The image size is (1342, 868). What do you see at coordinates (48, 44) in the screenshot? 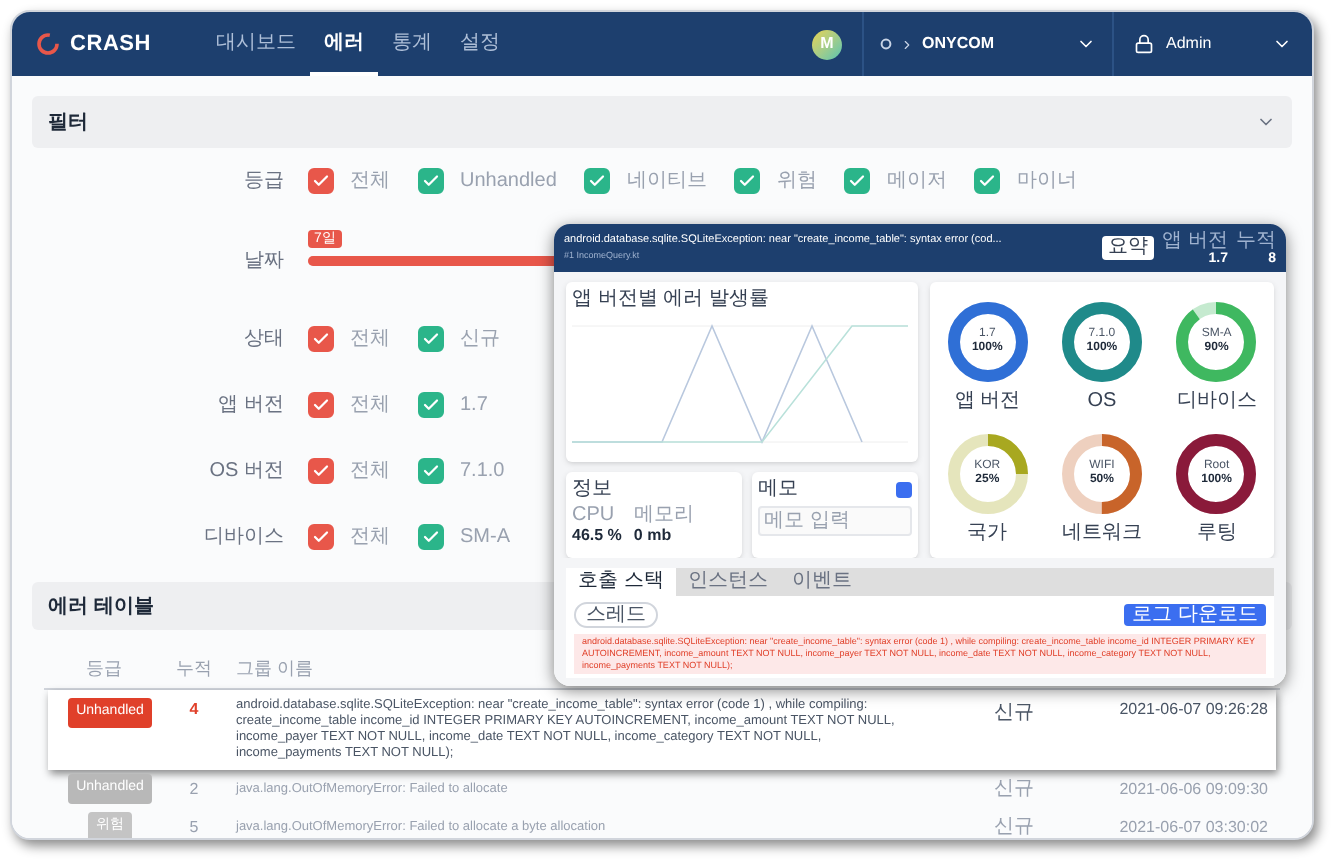
I see `logo-icon` at bounding box center [48, 44].